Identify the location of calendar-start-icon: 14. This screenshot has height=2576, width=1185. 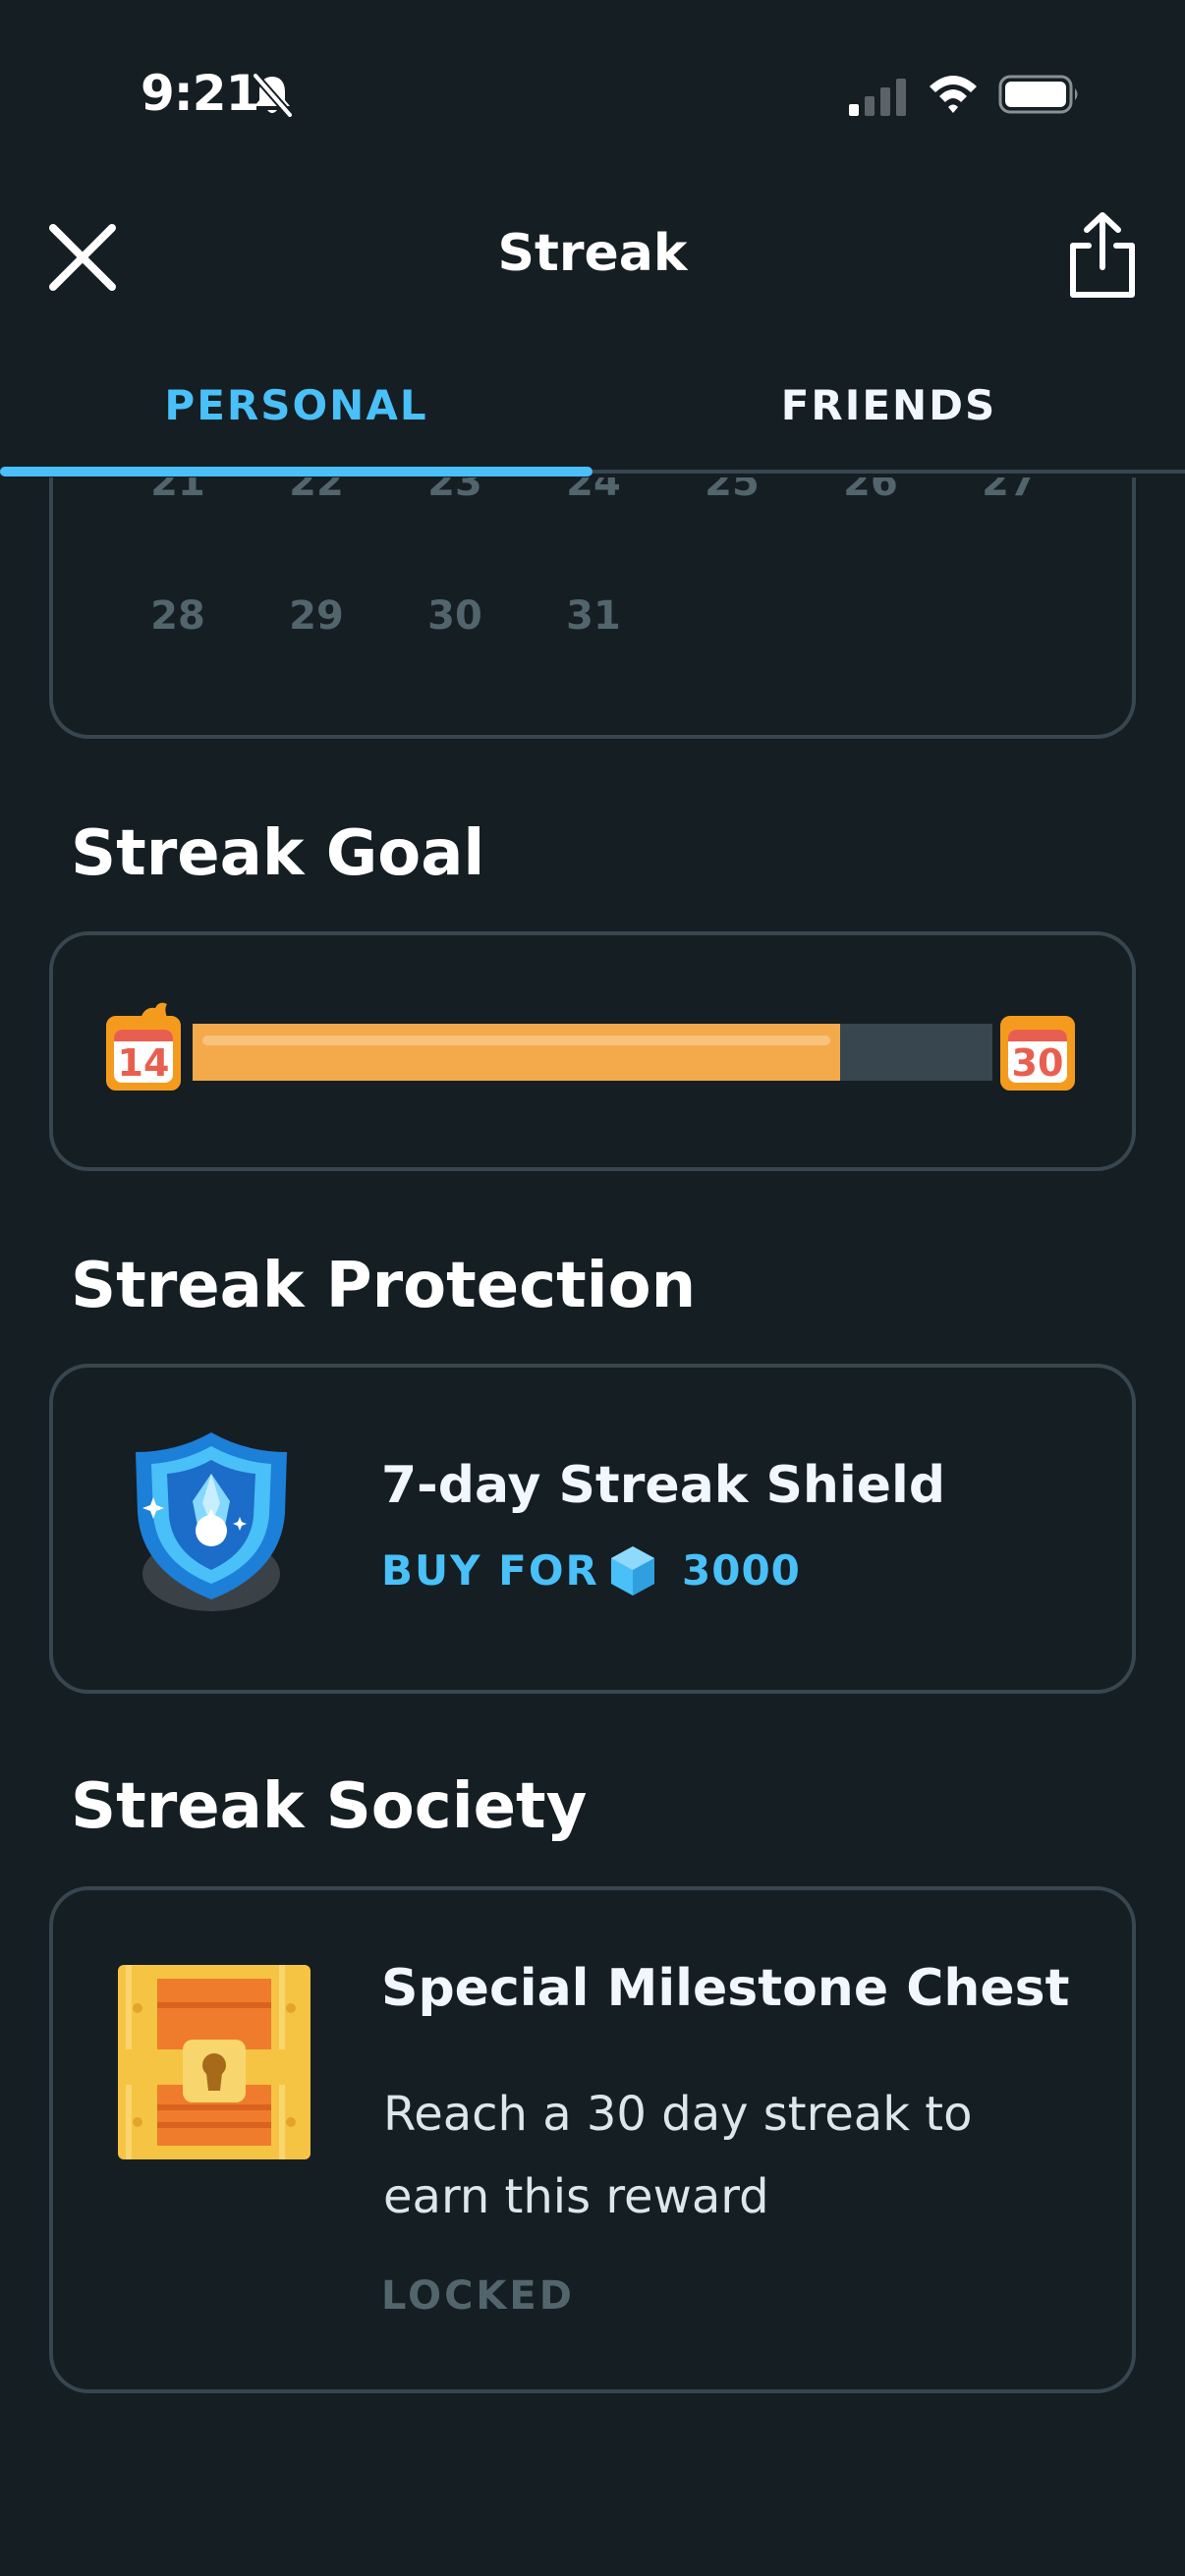
(144, 1053).